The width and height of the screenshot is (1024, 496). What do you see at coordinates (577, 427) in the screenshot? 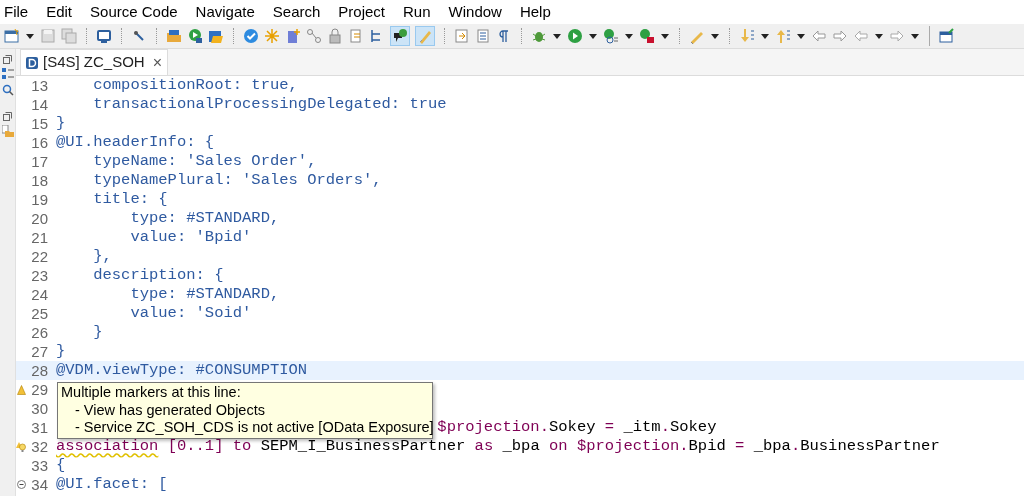
I see `code-line: $projection.Sokey = _itm.Sokey` at bounding box center [577, 427].